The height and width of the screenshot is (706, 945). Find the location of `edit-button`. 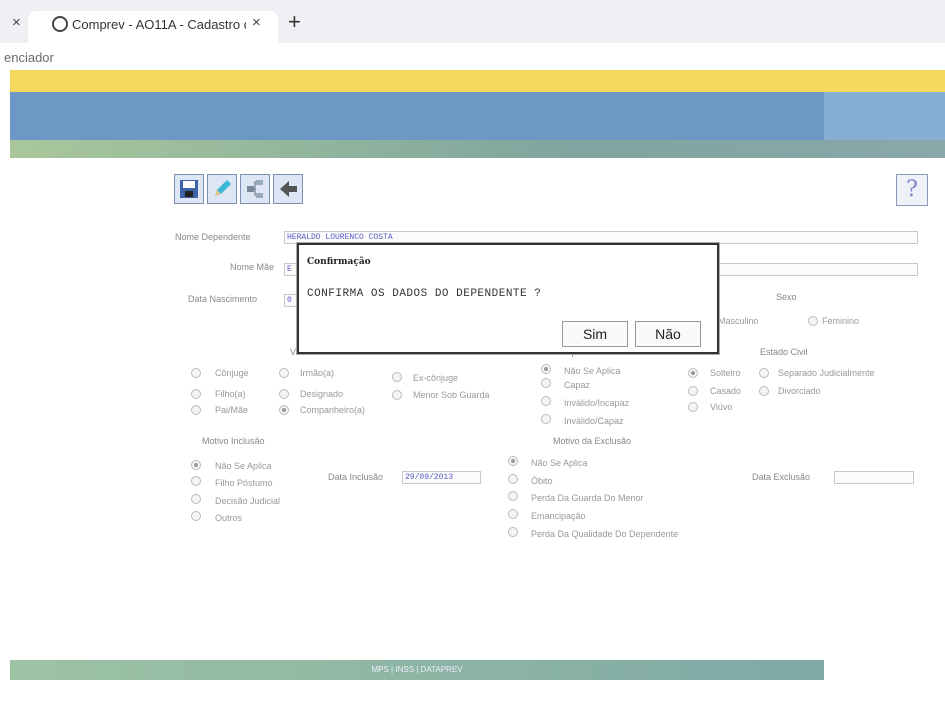

edit-button is located at coordinates (222, 189).